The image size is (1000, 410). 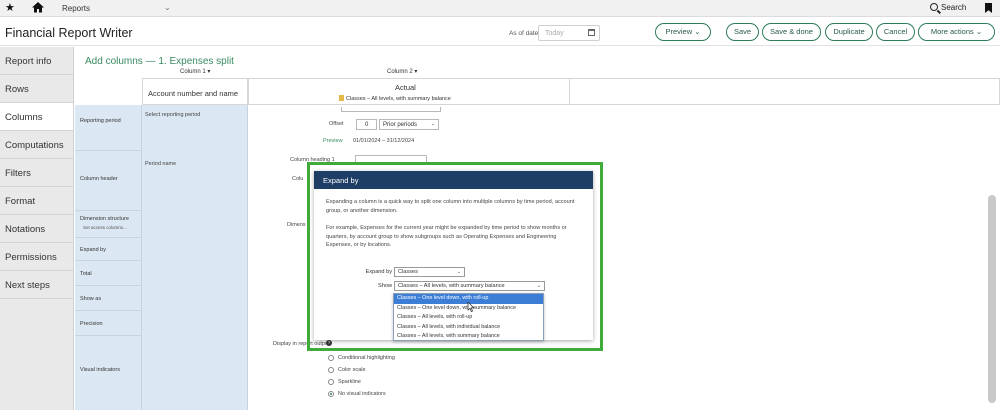 What do you see at coordinates (591, 32) in the screenshot?
I see `calendar-icon` at bounding box center [591, 32].